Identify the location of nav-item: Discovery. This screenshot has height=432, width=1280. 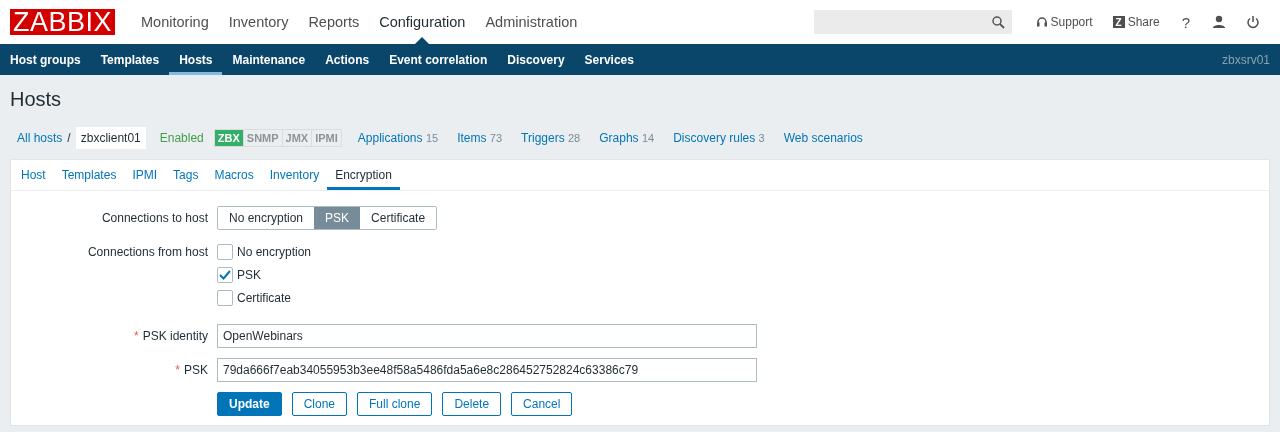
(536, 59).